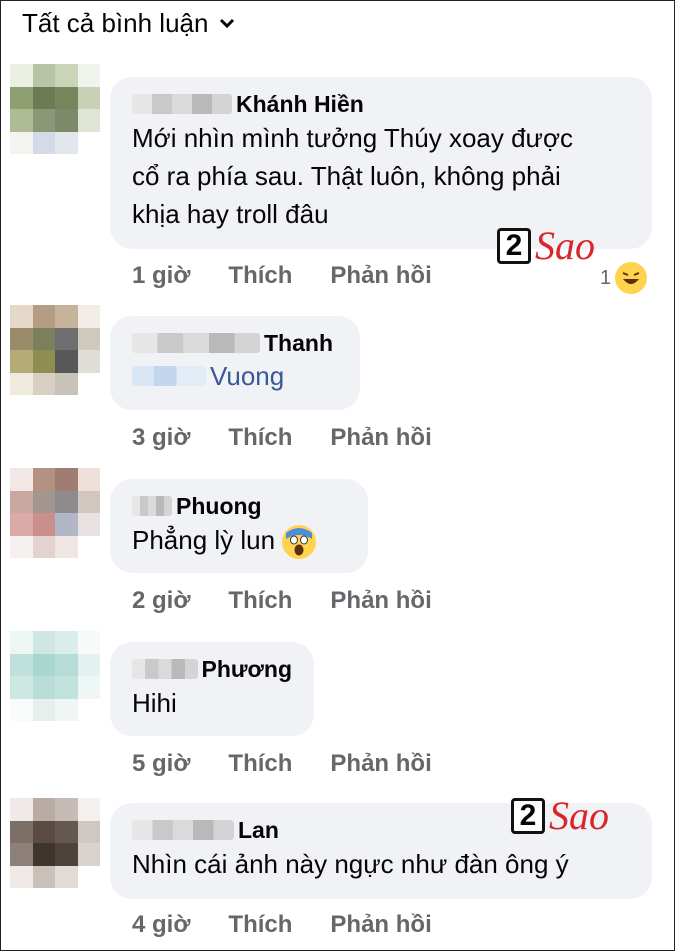 The width and height of the screenshot is (675, 951). I want to click on comment-filter-dropdown: Tất cả bình luận, so click(129, 23).